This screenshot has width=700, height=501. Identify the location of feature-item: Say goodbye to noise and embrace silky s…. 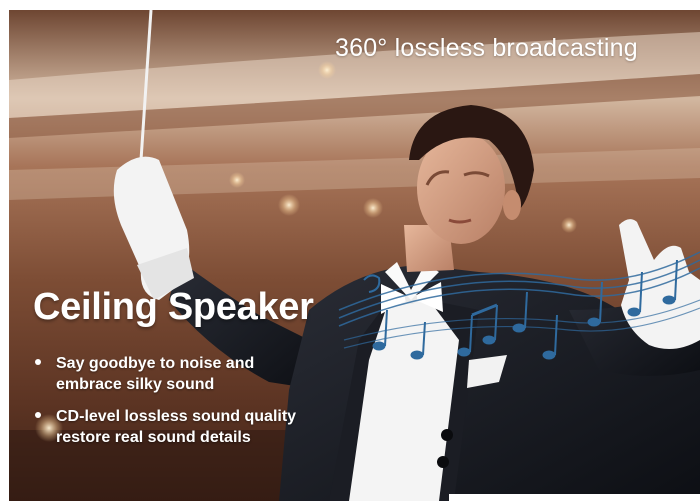
(195, 374).